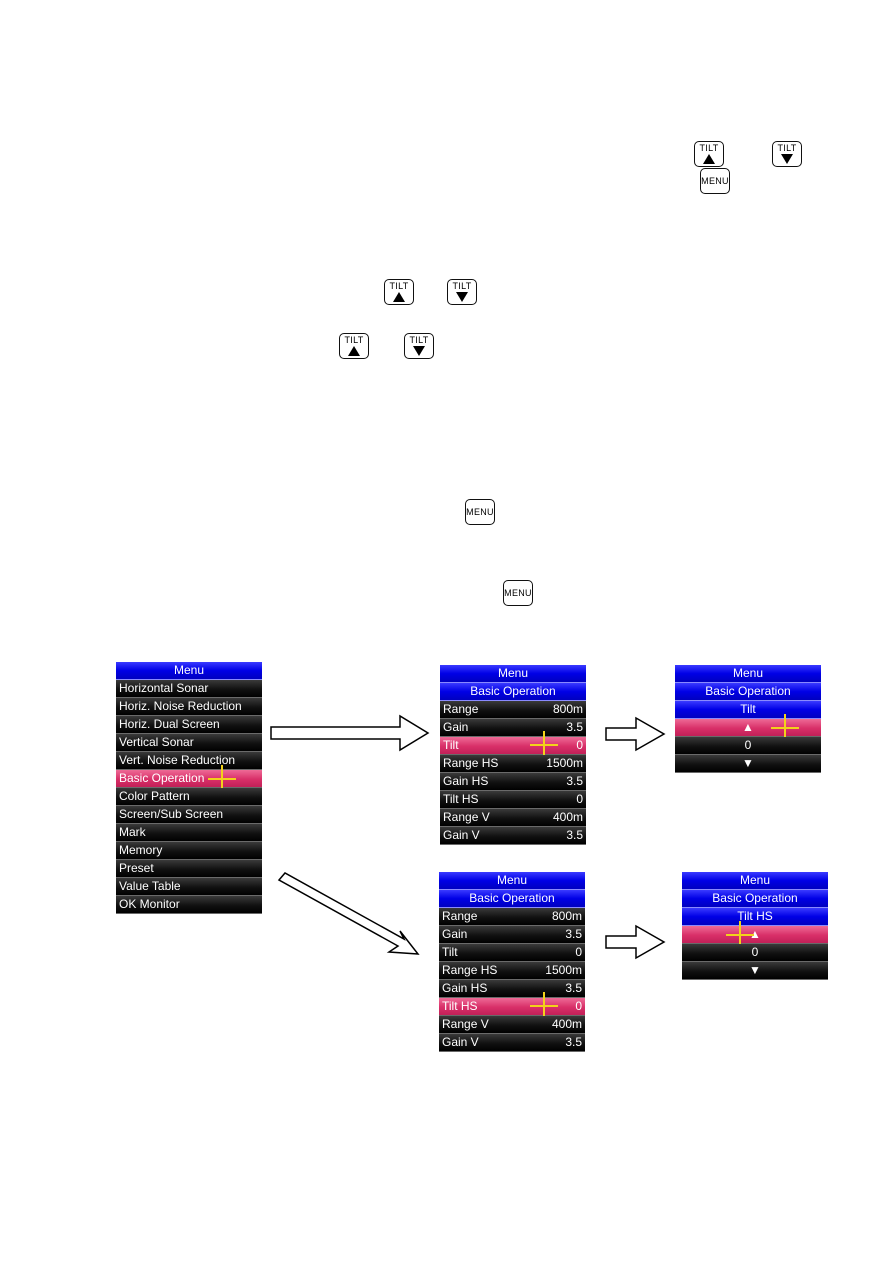 The width and height of the screenshot is (893, 1263). What do you see at coordinates (468, 837) in the screenshot?
I see `flow-arrows` at bounding box center [468, 837].